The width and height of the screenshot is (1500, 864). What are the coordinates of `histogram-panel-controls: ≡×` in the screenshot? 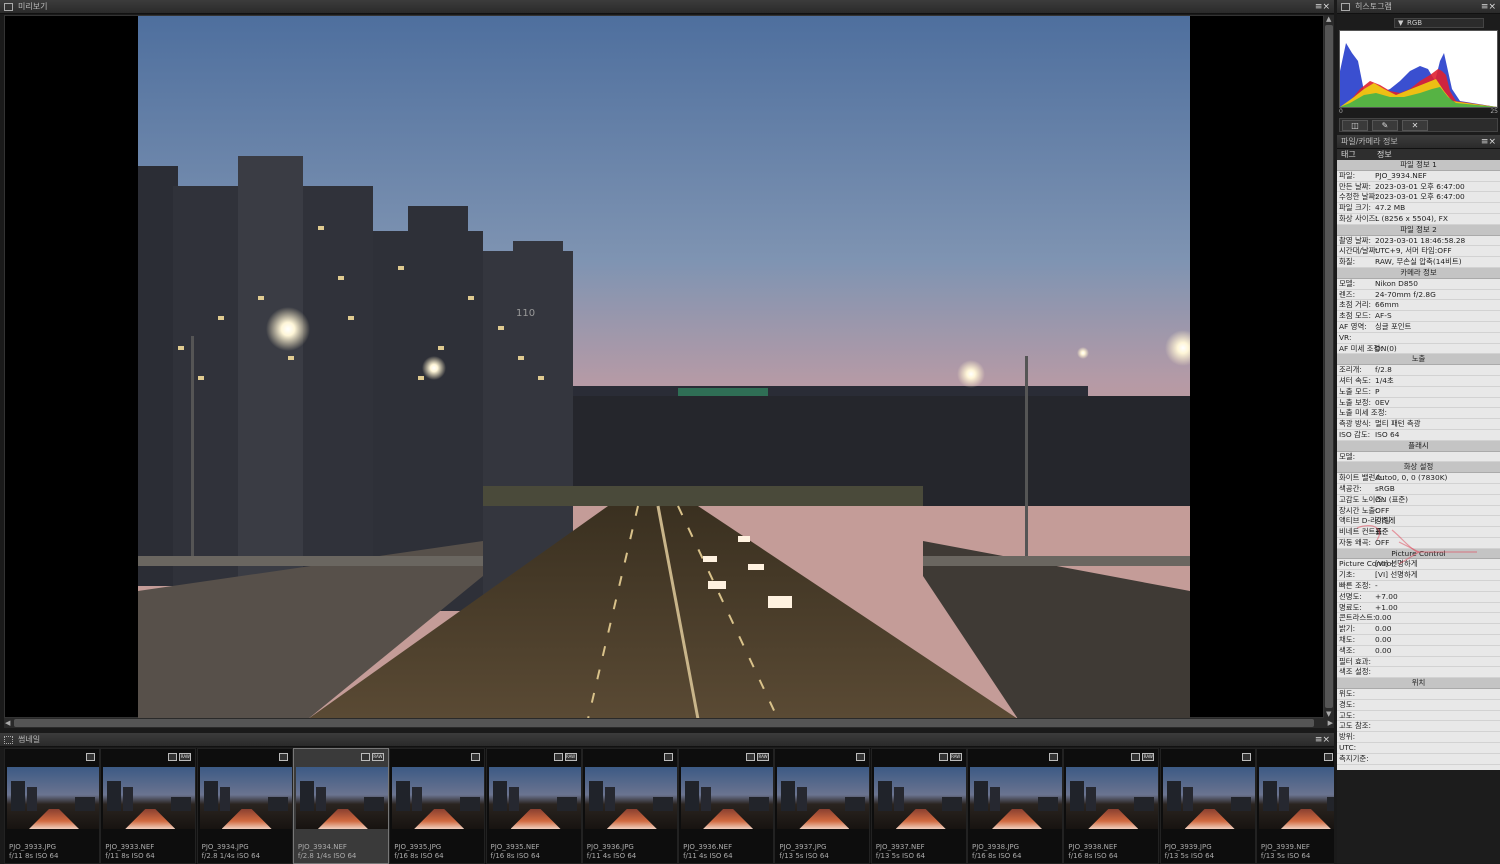 It's located at (1488, 7).